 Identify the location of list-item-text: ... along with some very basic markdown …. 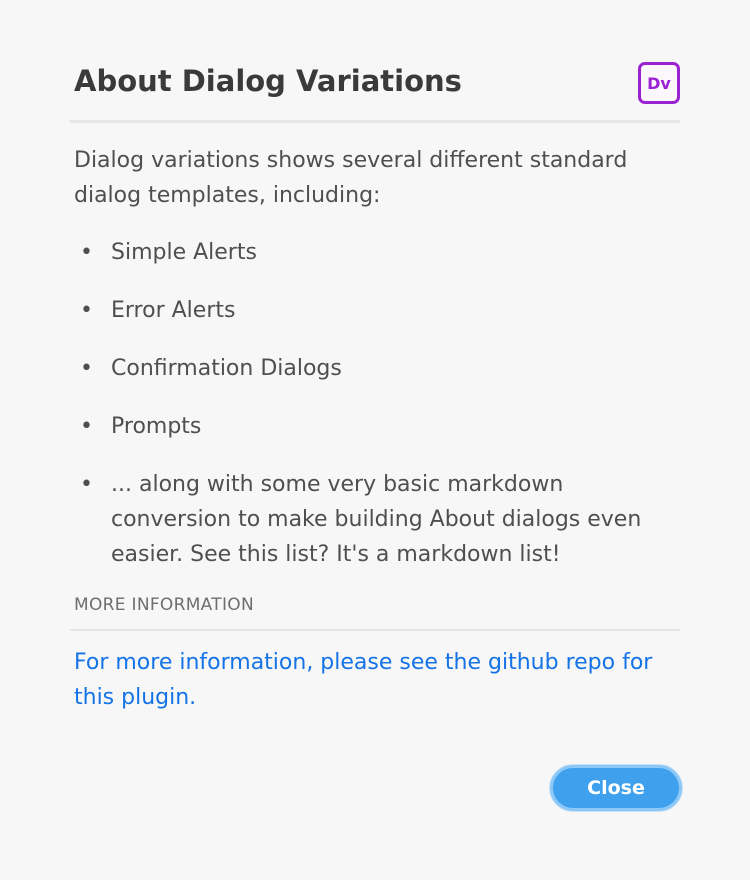
(376, 519).